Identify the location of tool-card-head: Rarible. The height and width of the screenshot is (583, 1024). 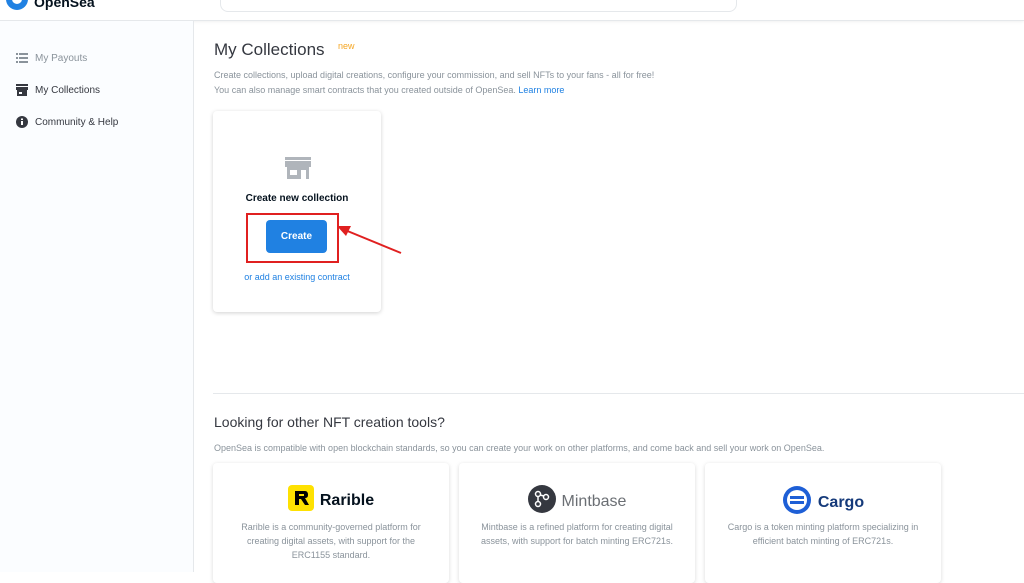
(331, 500).